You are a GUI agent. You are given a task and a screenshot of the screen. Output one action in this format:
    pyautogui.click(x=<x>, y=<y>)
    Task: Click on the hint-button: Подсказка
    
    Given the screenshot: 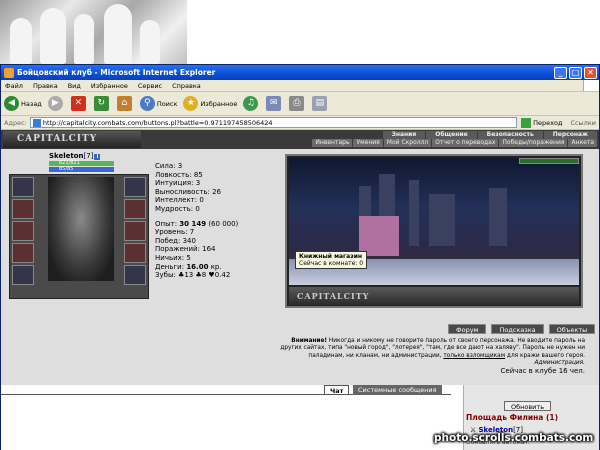 What is the action you would take?
    pyautogui.click(x=517, y=329)
    